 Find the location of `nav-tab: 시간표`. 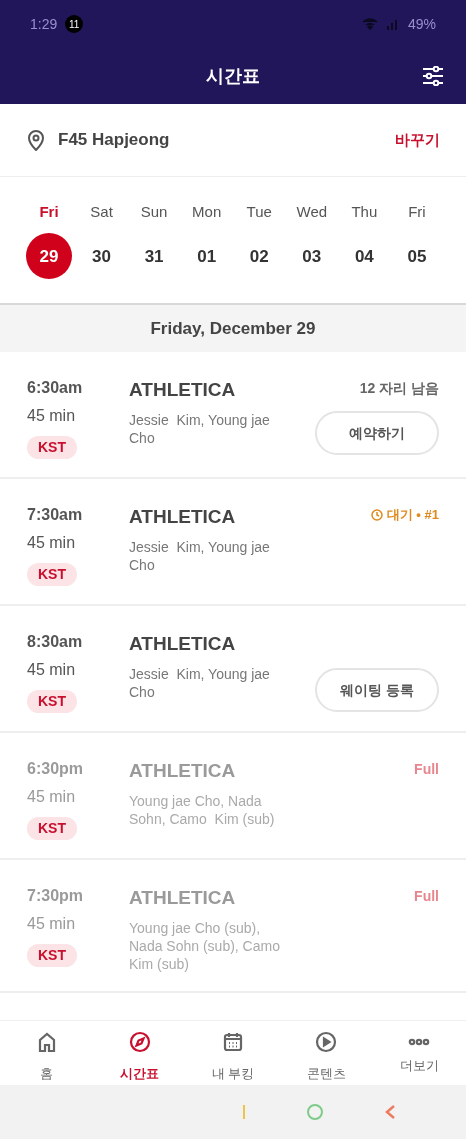

nav-tab: 시간표 is located at coordinates (140, 1053).